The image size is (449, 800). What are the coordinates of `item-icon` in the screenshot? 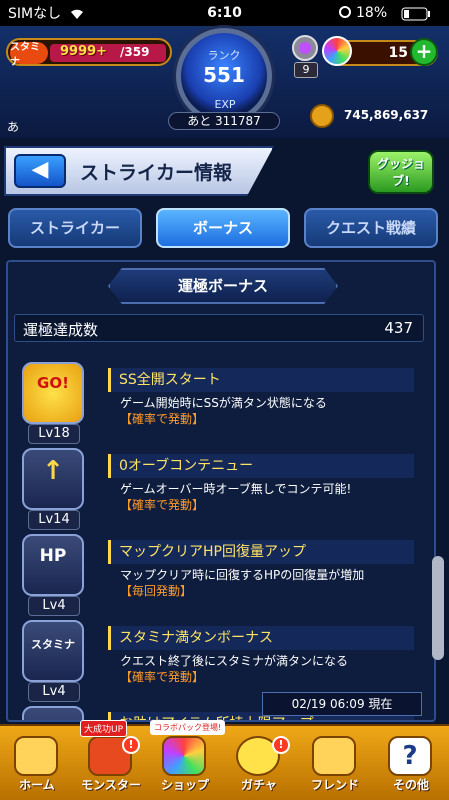 It's located at (53, 713).